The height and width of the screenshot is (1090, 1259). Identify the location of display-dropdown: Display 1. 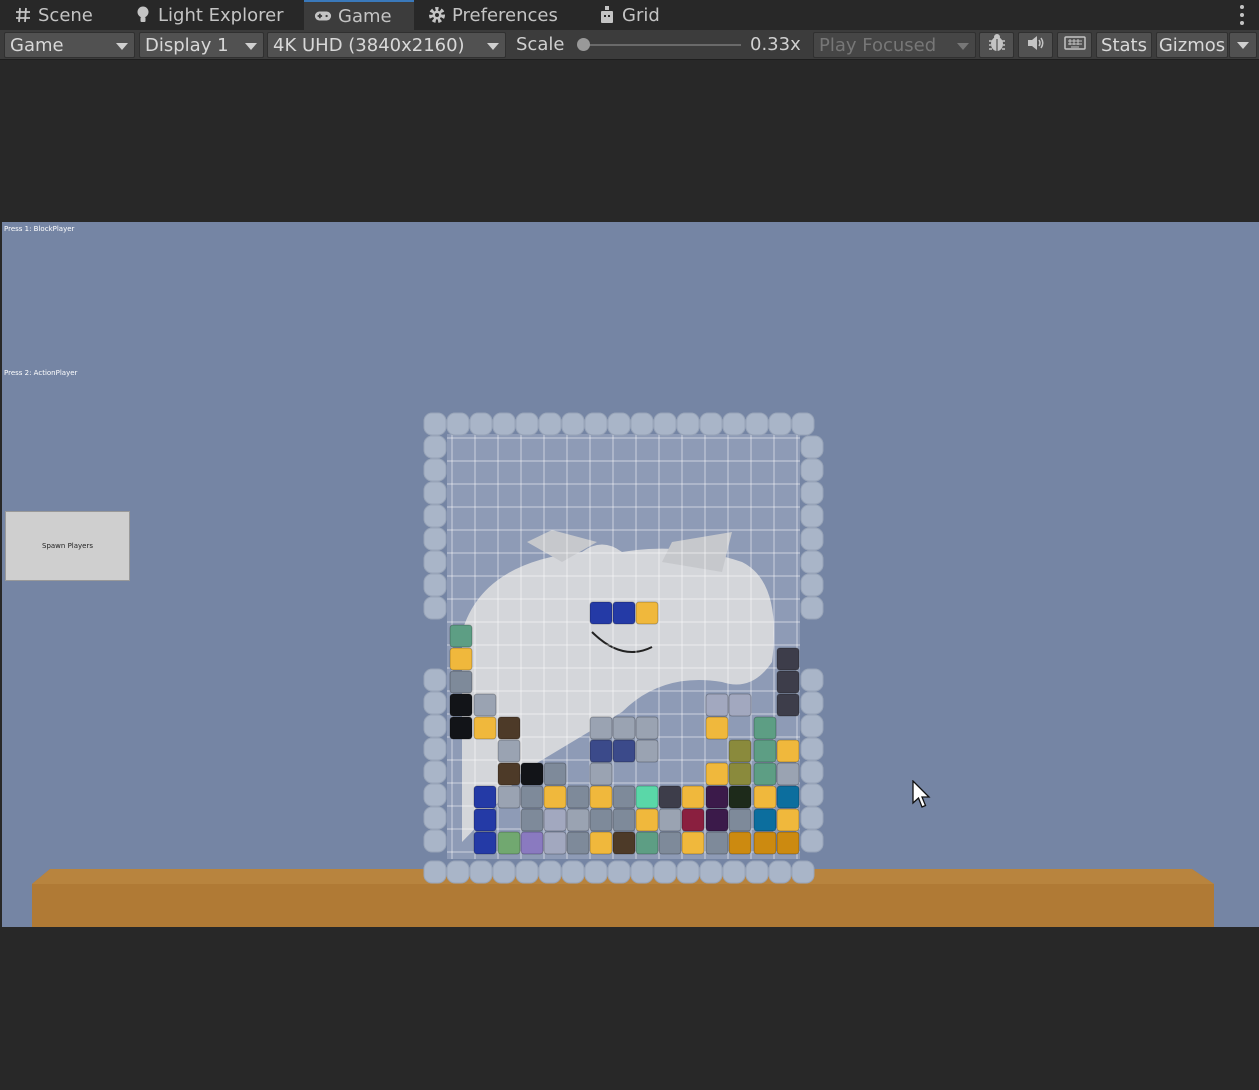
(201, 45).